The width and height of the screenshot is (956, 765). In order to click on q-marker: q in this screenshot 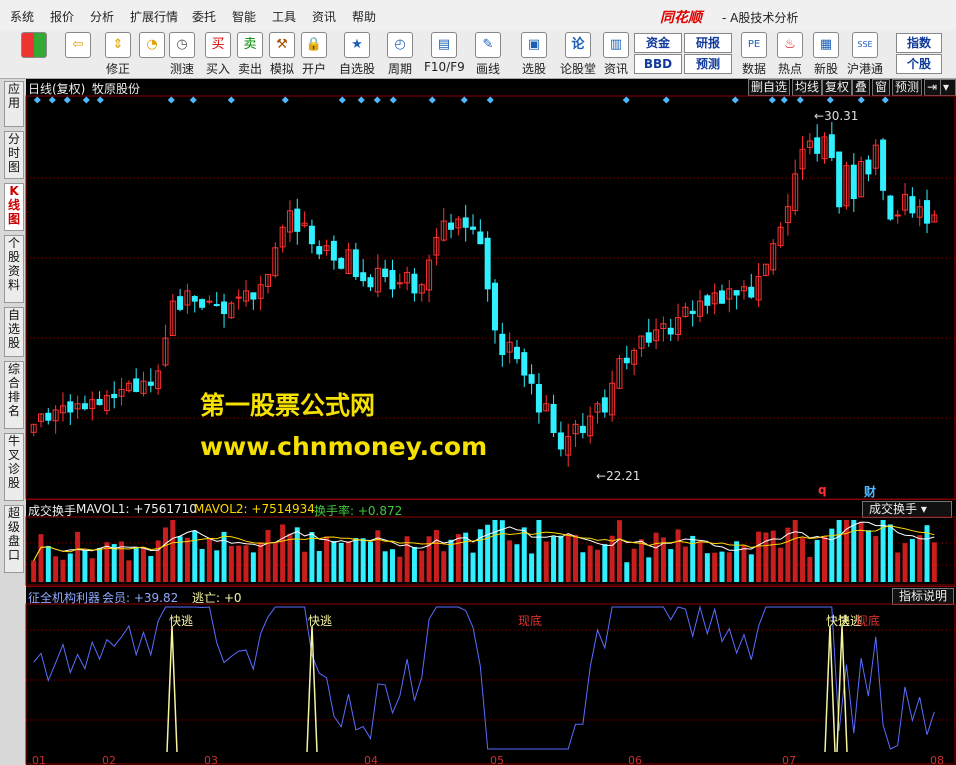, I will do `click(822, 490)`.